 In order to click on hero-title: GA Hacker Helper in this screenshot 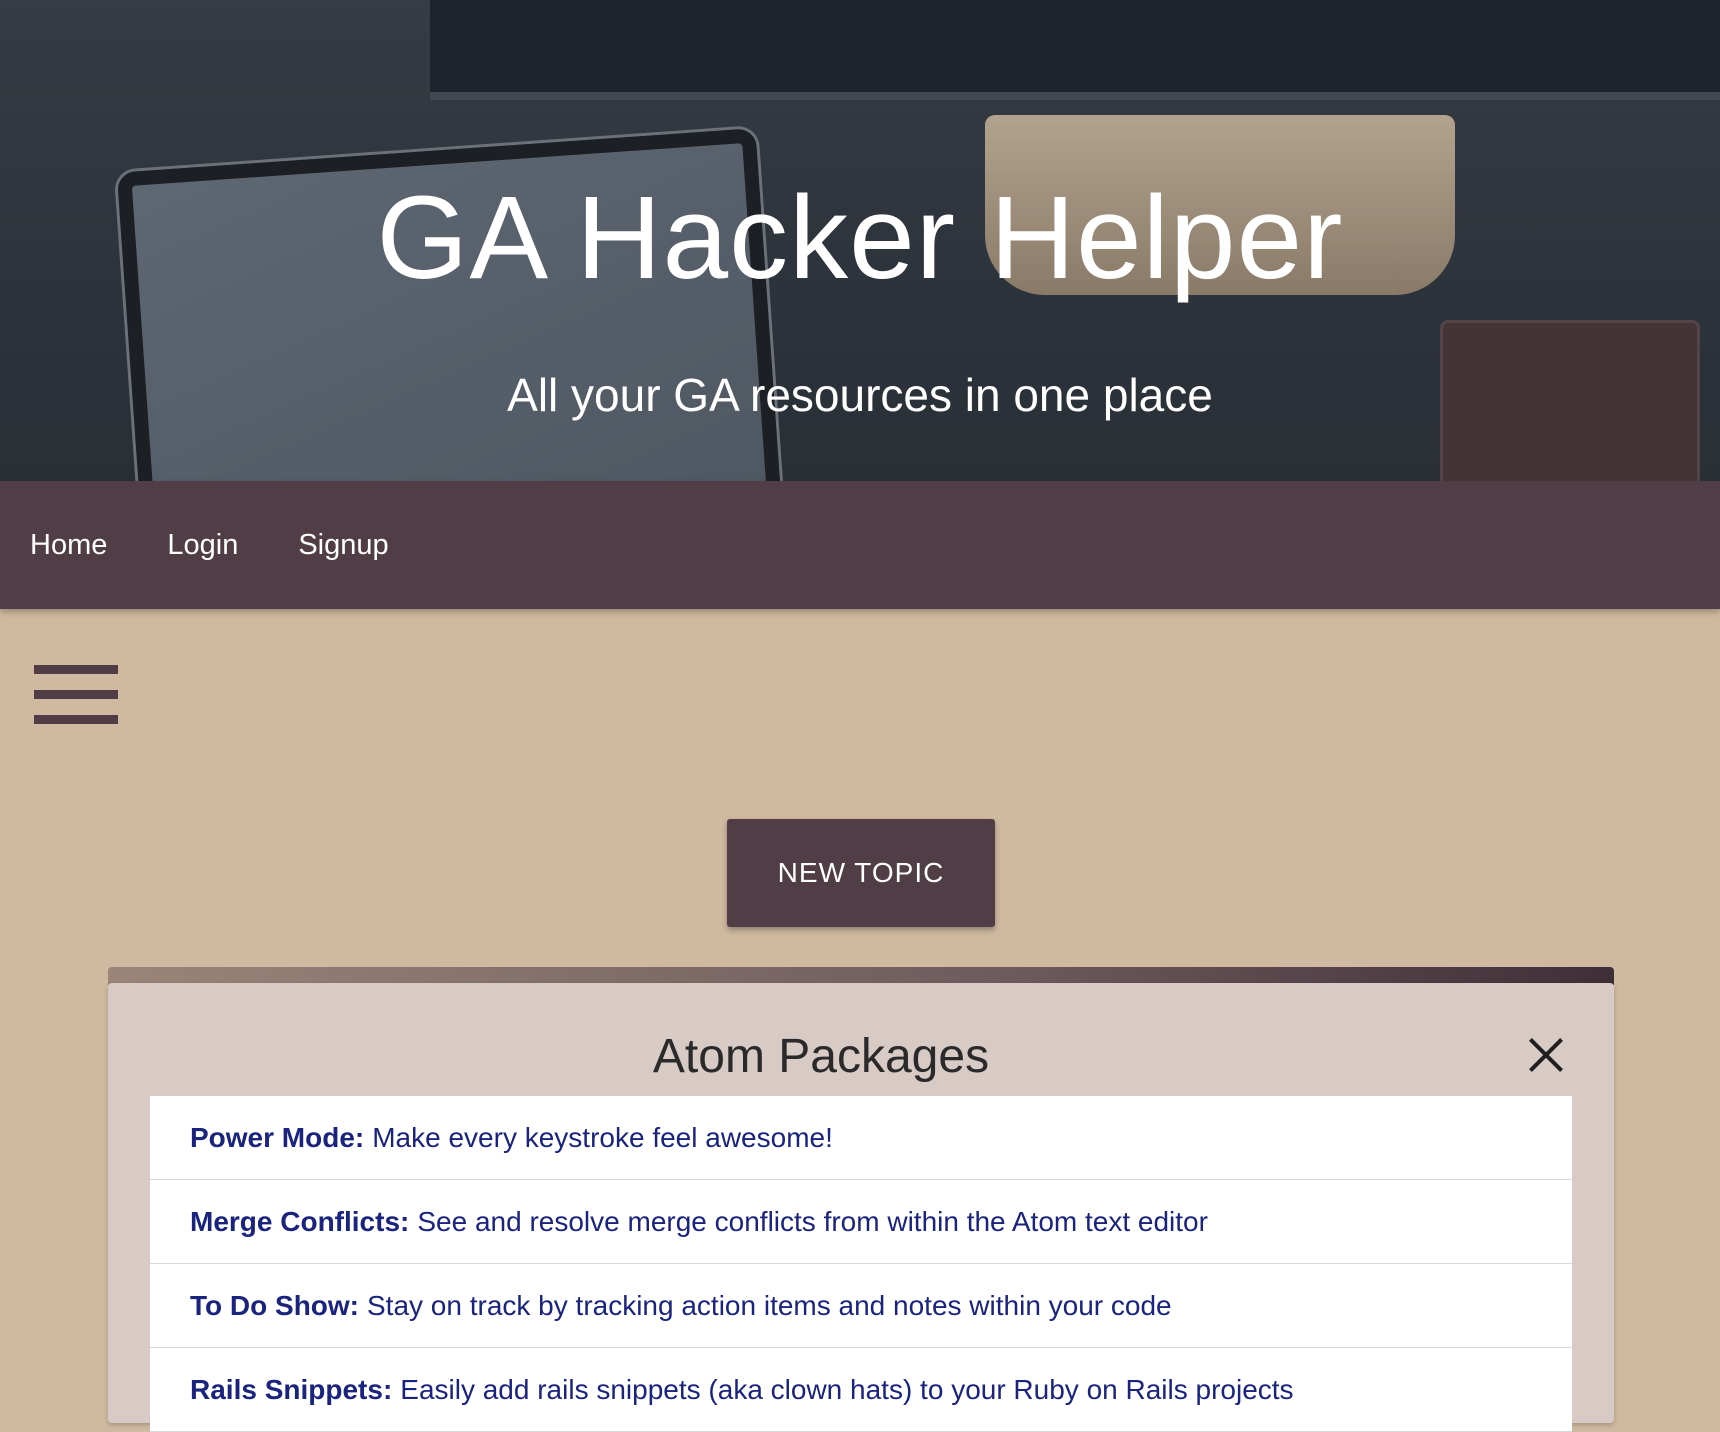, I will do `click(860, 238)`.